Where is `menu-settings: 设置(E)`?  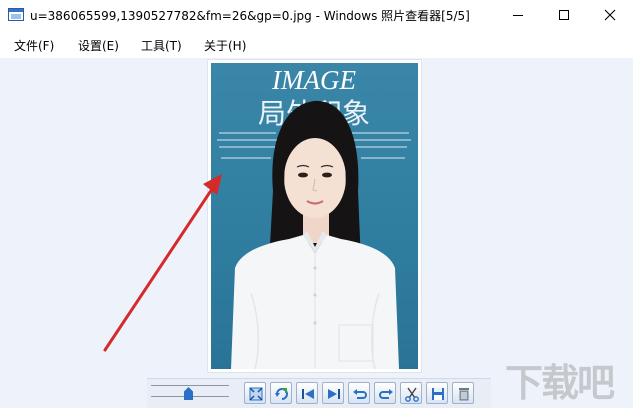 menu-settings: 设置(E) is located at coordinates (98, 45).